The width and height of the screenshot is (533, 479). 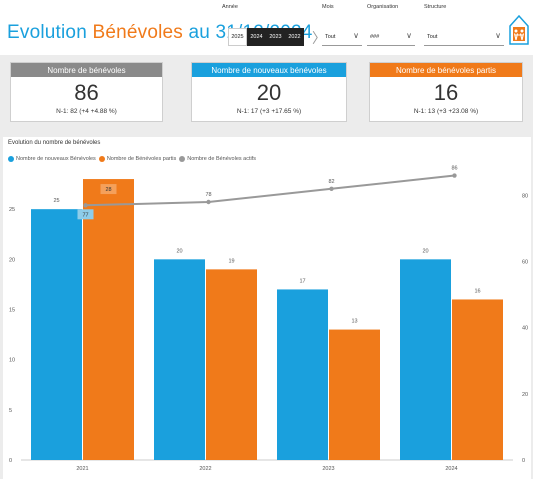 I want to click on y-left-tick-label: 15, so click(x=12, y=311).